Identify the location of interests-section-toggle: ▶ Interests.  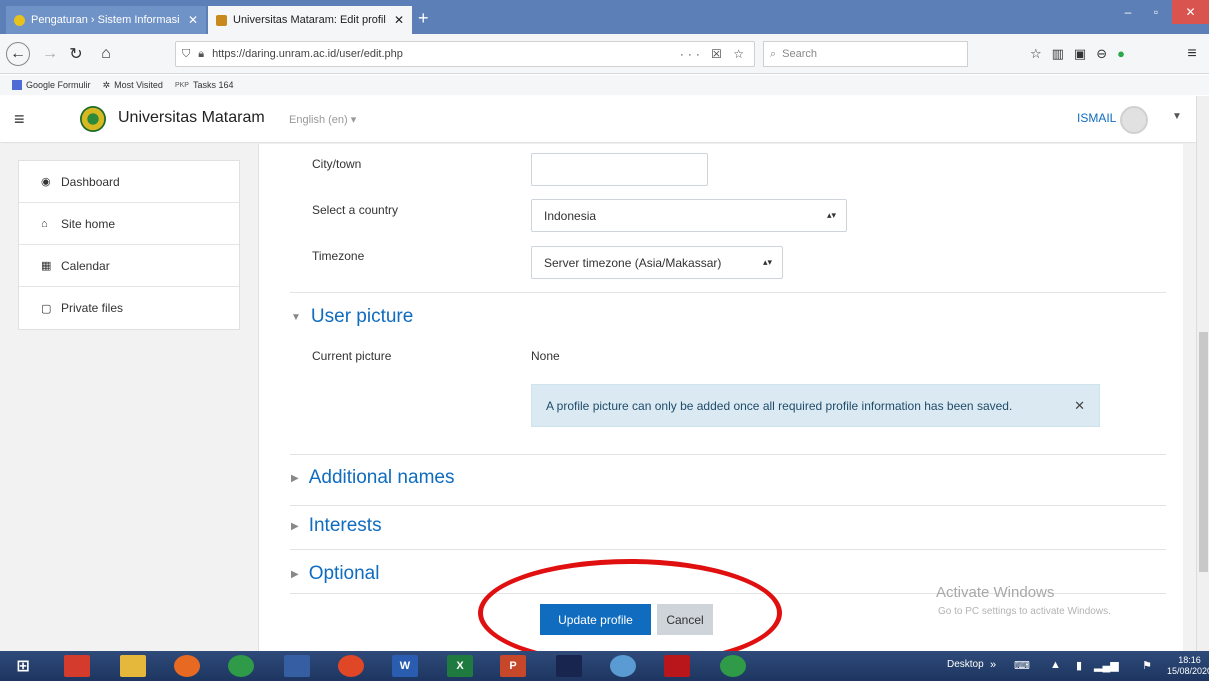
(336, 526).